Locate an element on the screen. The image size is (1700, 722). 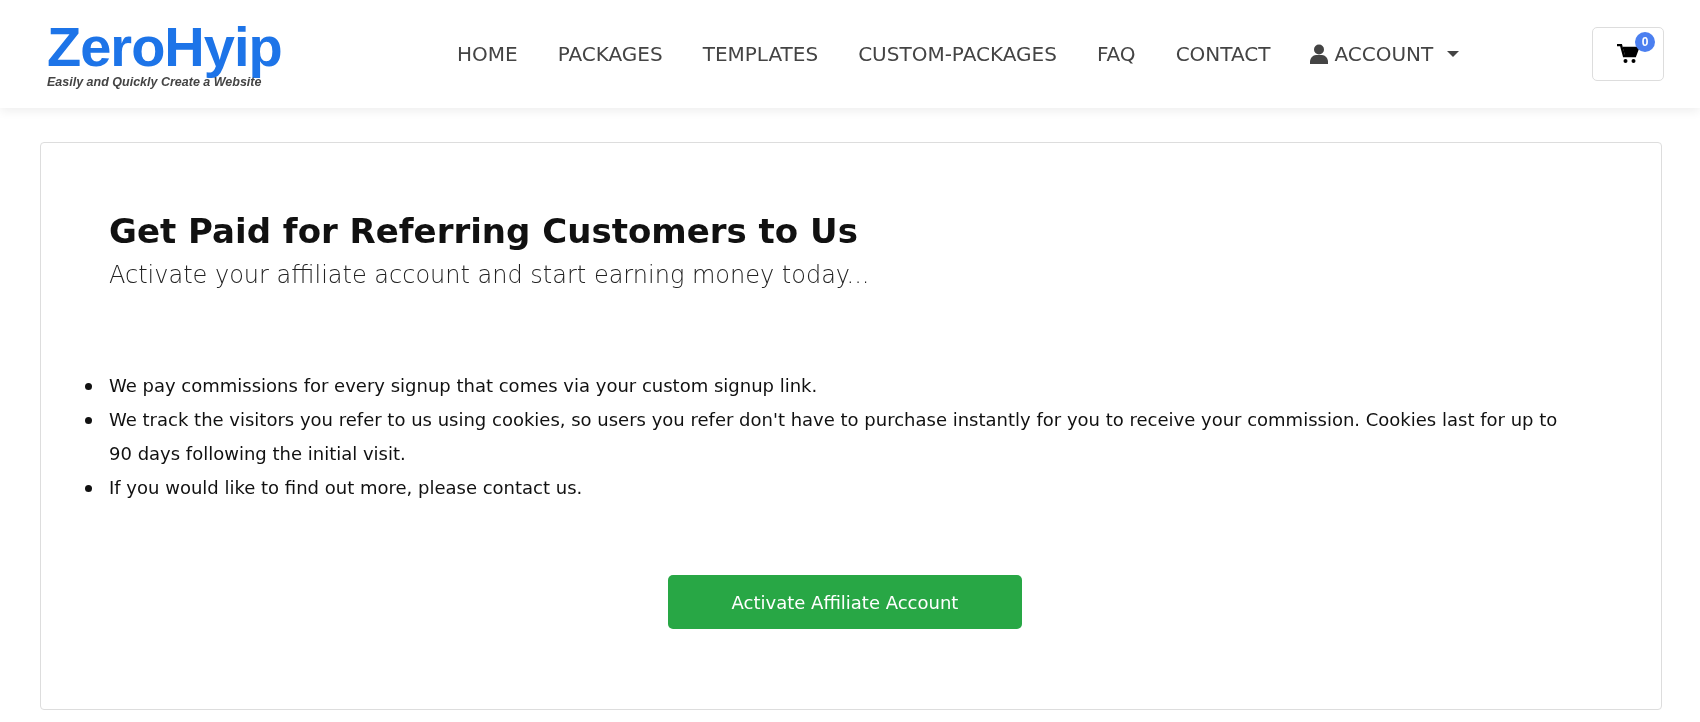
page-title: Get Paid for Referring Customers to Us is located at coordinates (484, 231).